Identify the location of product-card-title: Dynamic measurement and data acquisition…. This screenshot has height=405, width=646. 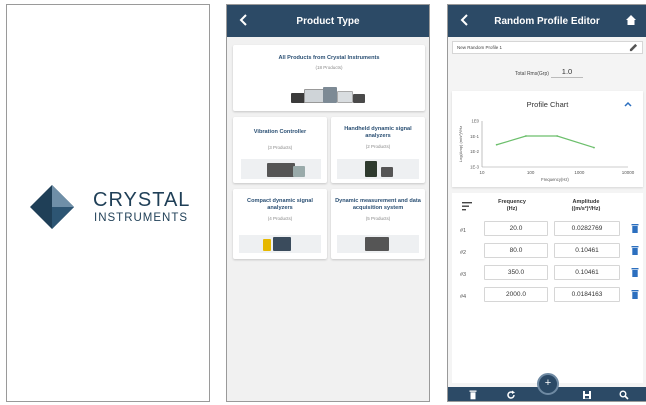
(378, 204).